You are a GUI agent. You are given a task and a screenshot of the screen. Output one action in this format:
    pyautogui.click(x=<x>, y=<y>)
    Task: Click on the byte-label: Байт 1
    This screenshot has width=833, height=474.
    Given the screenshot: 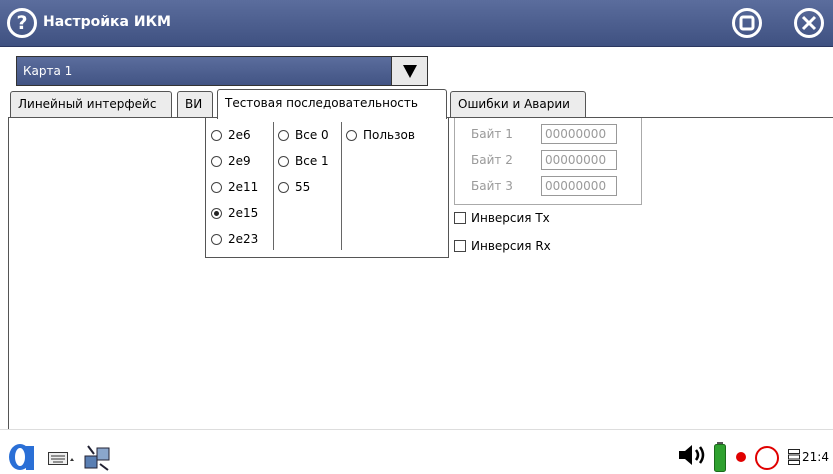 What is the action you would take?
    pyautogui.click(x=492, y=134)
    